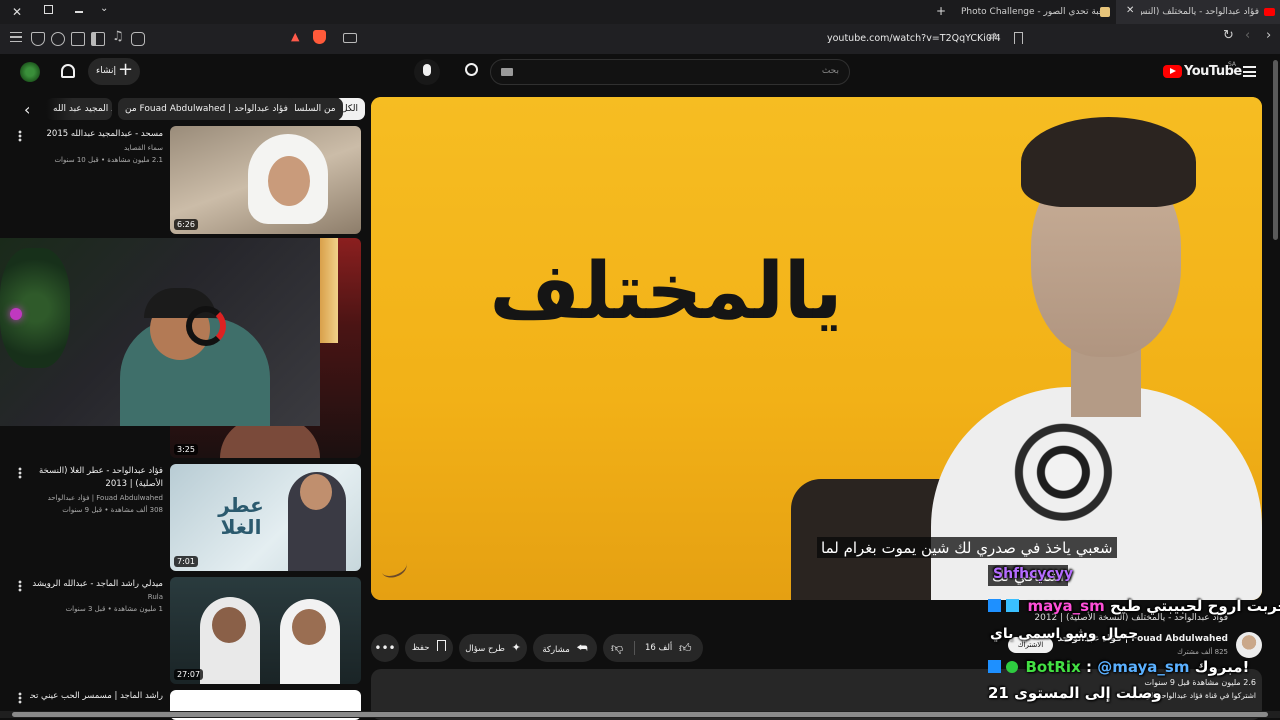  Describe the element at coordinates (265, 517) in the screenshot. I see `video-thumbnail: عطر الغلا 7:01` at that location.